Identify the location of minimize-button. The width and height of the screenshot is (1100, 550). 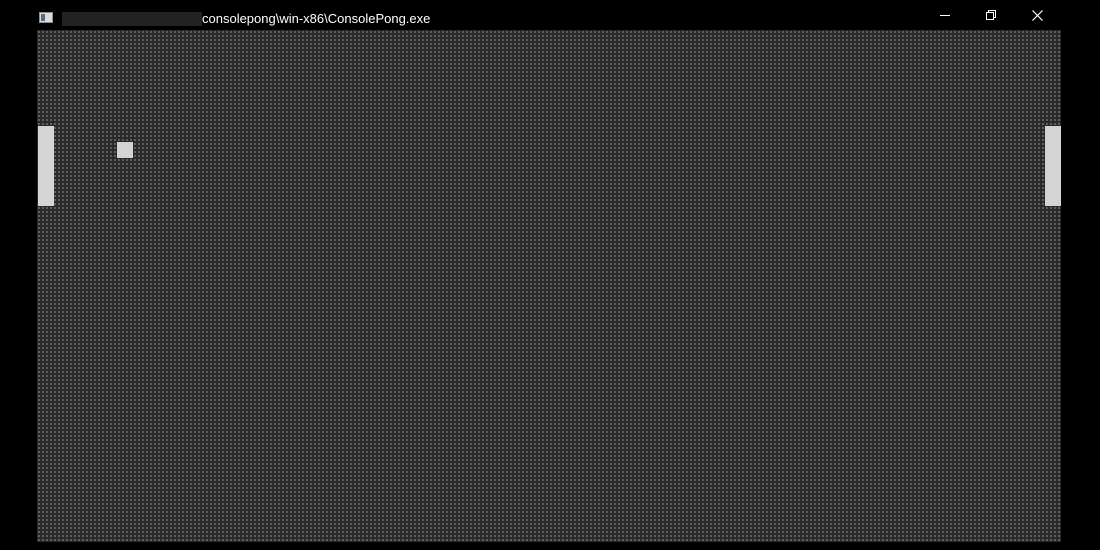
(945, 15).